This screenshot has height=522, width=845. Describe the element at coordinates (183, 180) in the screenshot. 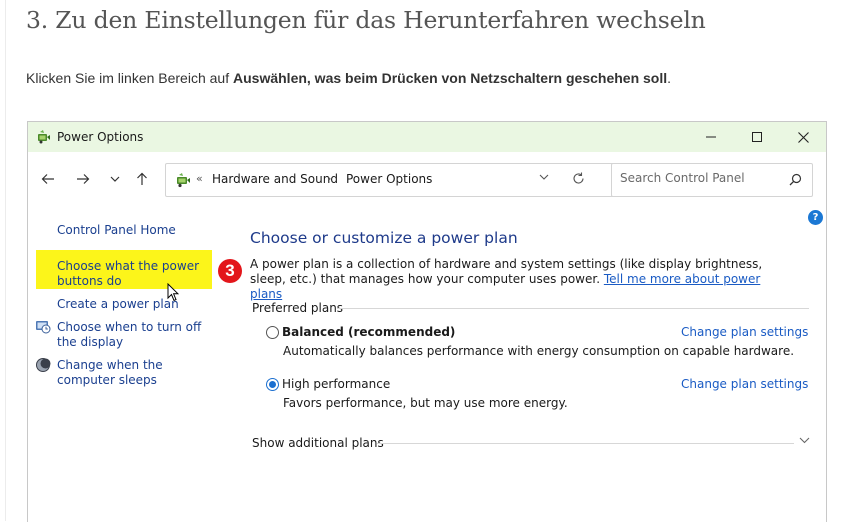

I see `control-panel-icon` at that location.